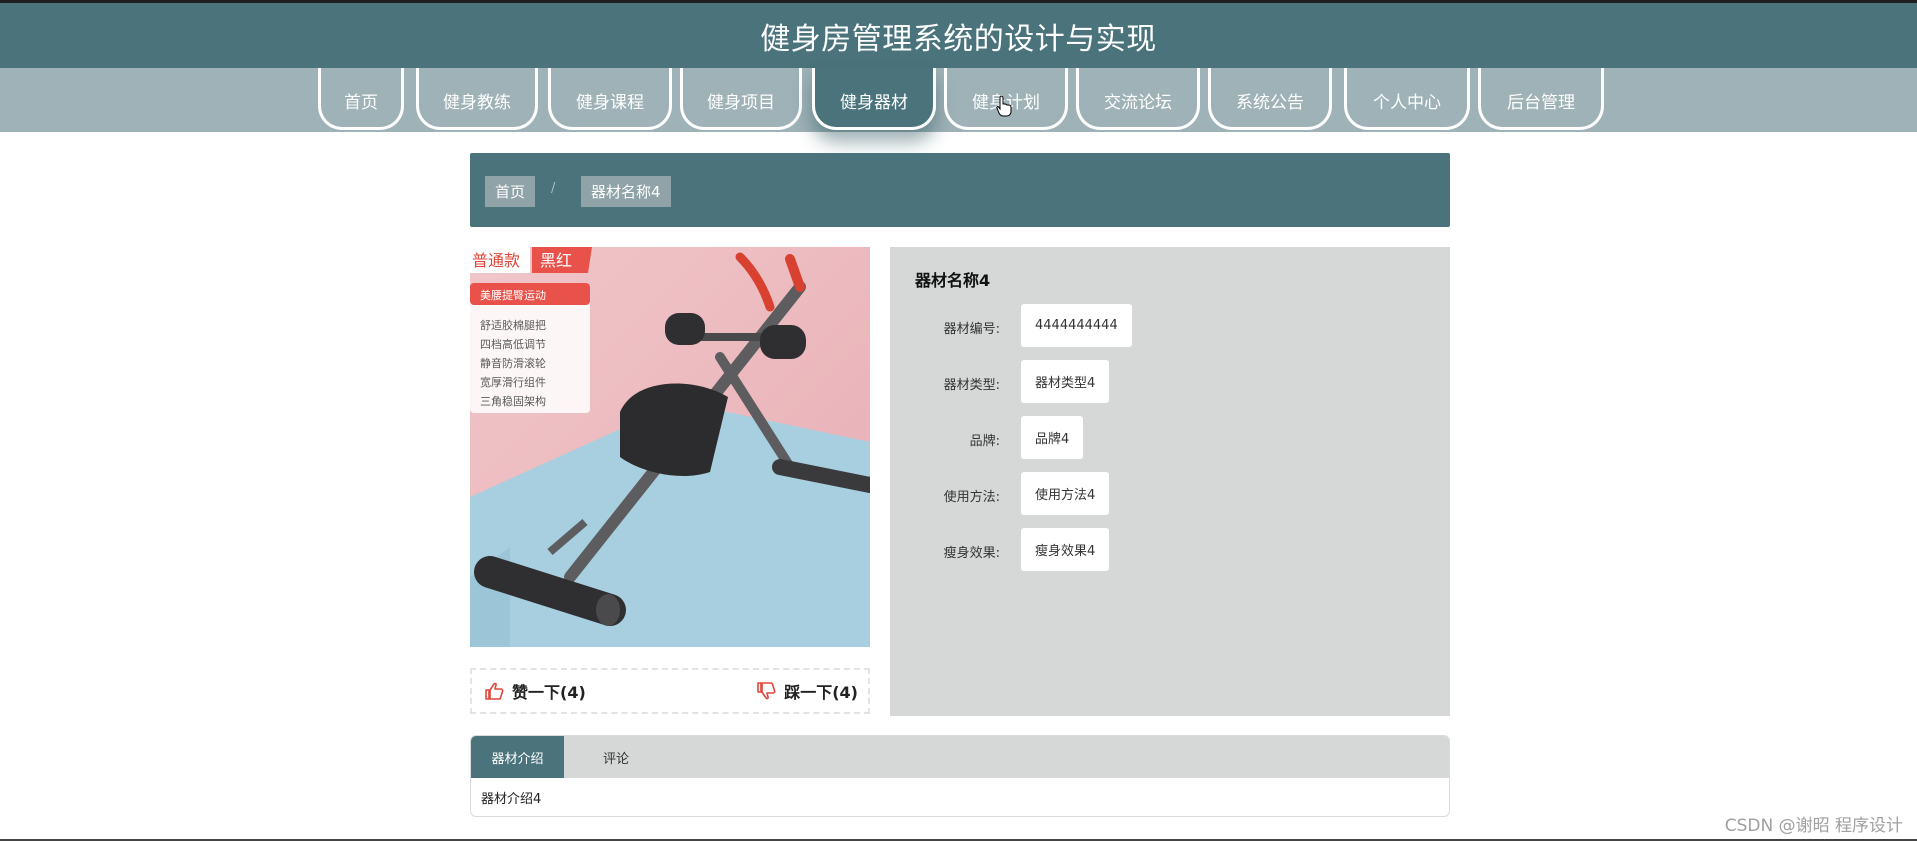  What do you see at coordinates (513, 363) in the screenshot?
I see `feature-text-3: 静音防滑滚轮` at bounding box center [513, 363].